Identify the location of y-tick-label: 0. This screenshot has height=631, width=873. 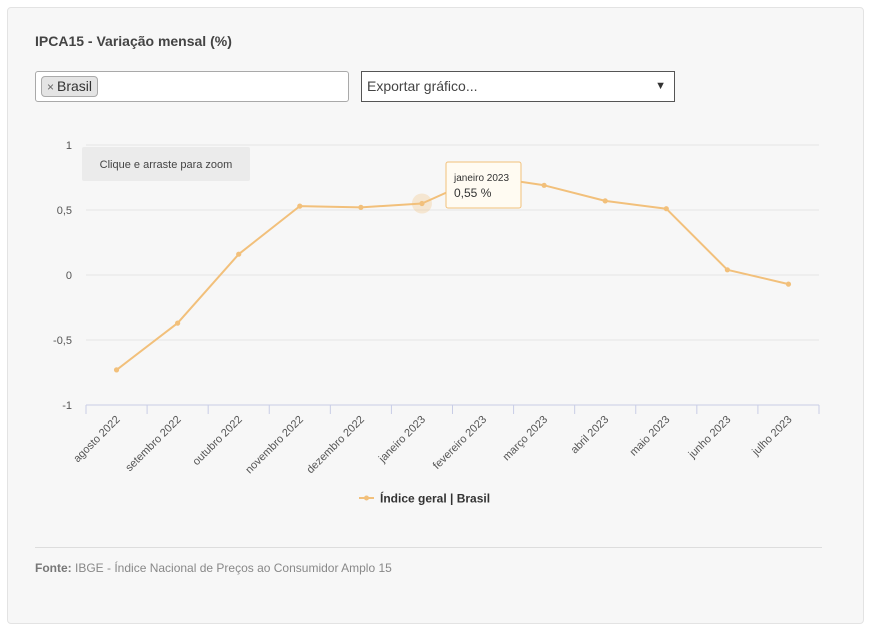
(69, 276).